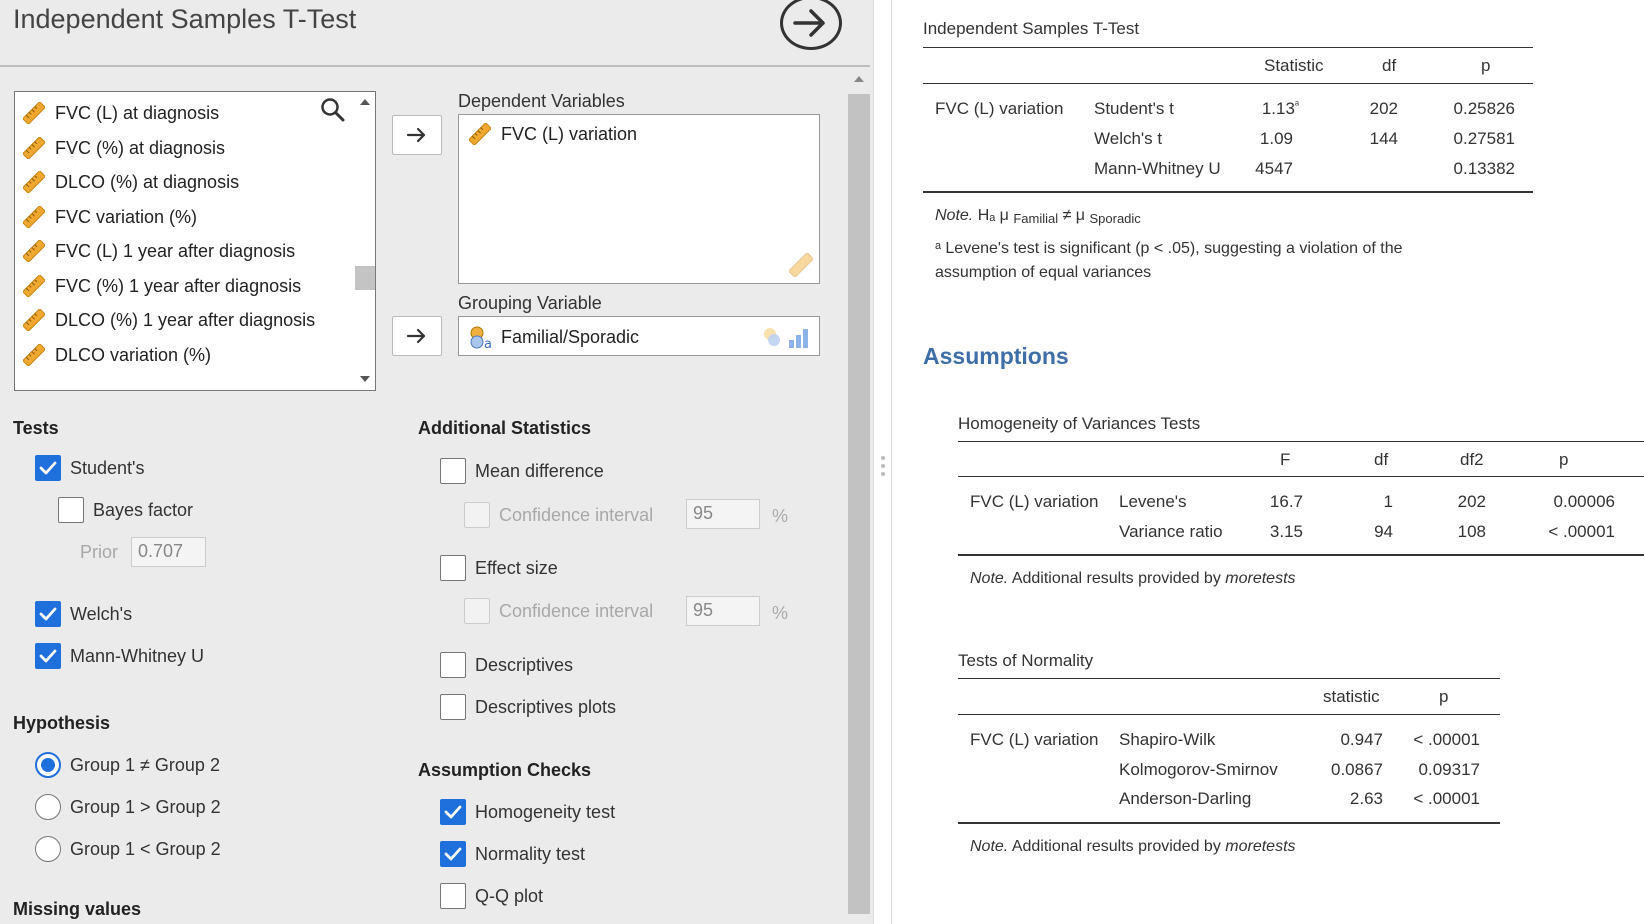  What do you see at coordinates (786, 338) in the screenshot?
I see `nominal-variable-icon` at bounding box center [786, 338].